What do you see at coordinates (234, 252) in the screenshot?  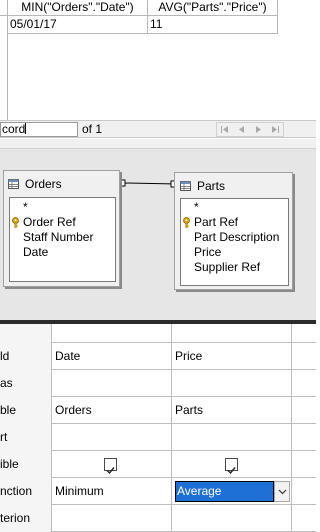 I see `field-item: Price` at bounding box center [234, 252].